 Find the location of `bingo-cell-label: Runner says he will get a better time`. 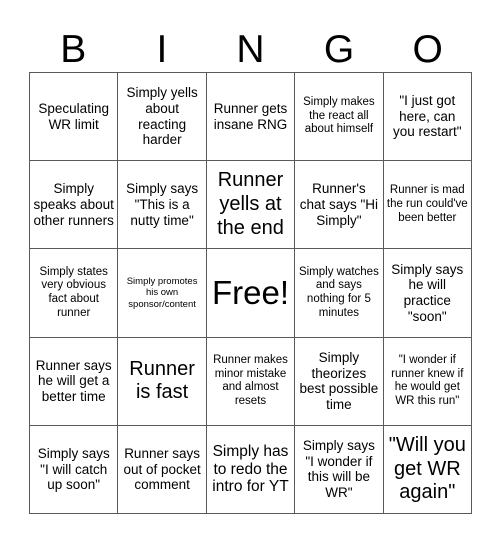

bingo-cell-label: Runner says he will get a better time is located at coordinates (73, 381).